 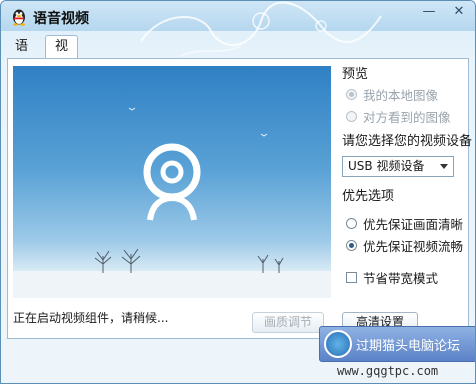 I want to click on quality-adjust-button: 画质调节, so click(x=288, y=322).